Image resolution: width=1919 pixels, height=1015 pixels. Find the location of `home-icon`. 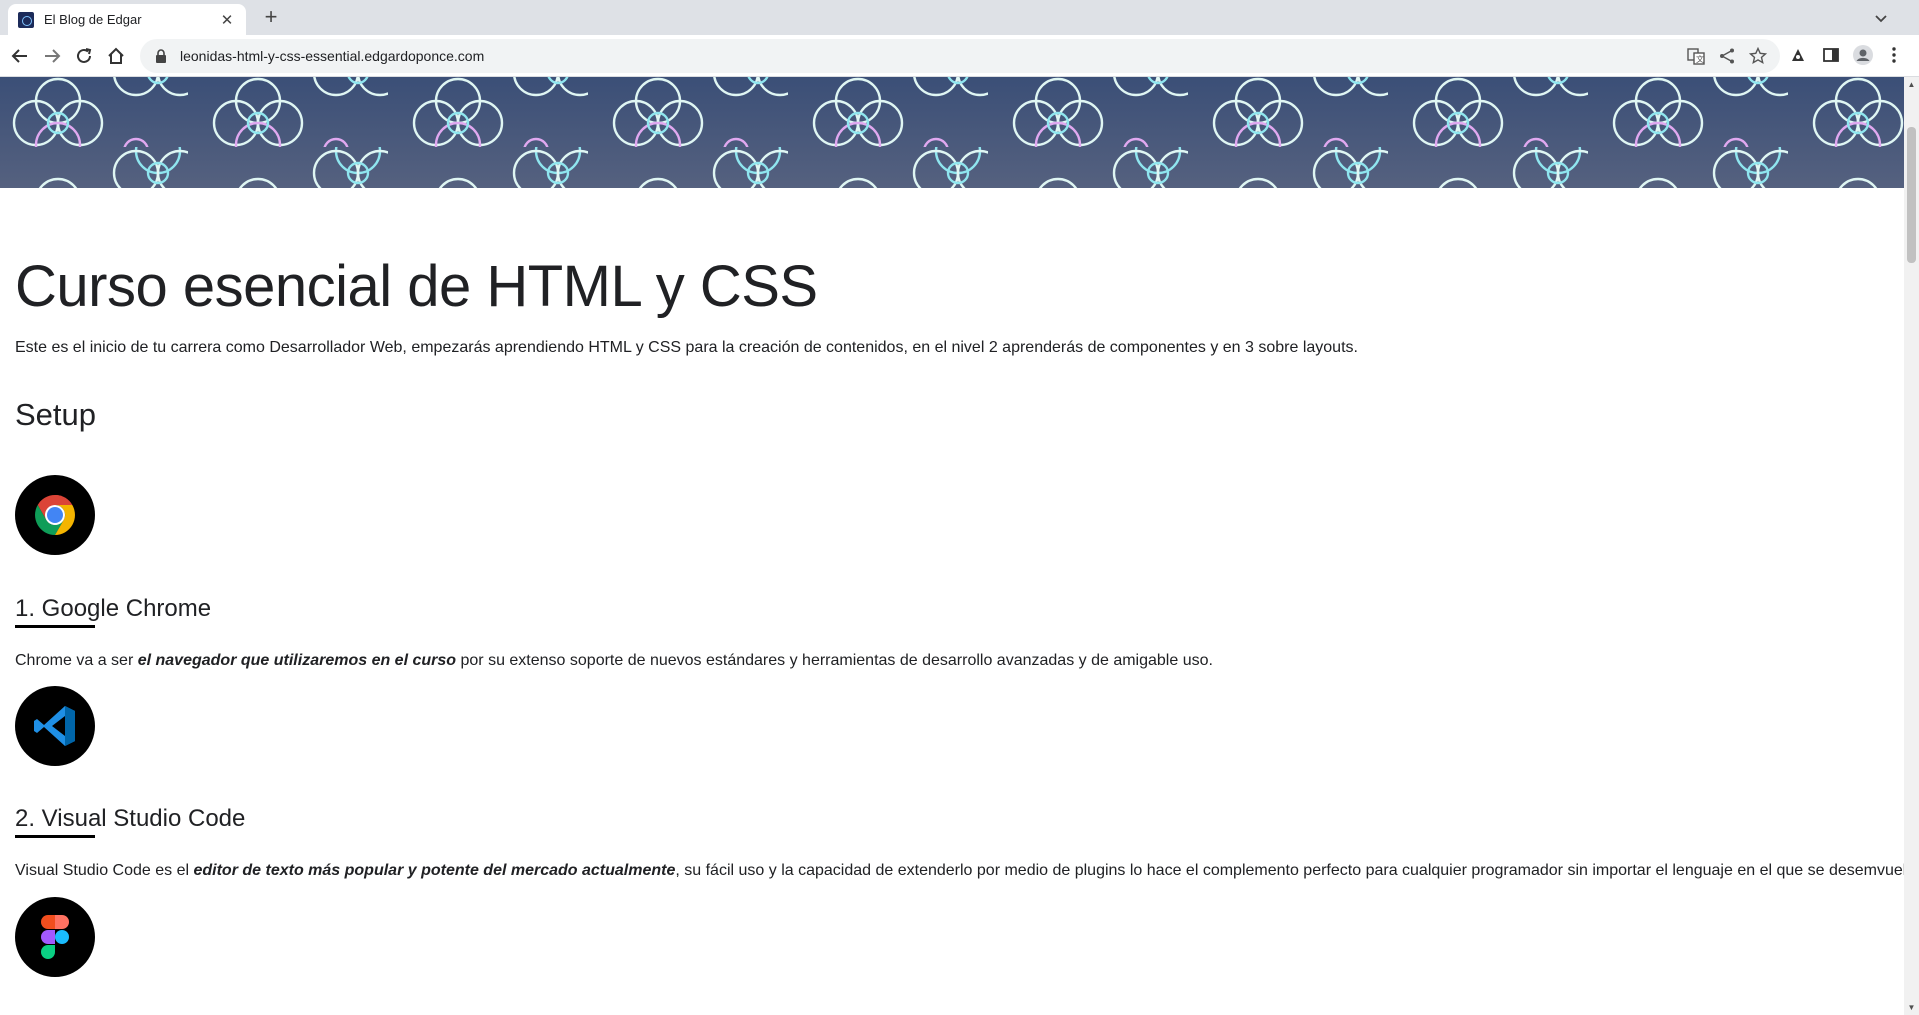

home-icon is located at coordinates (116, 55).